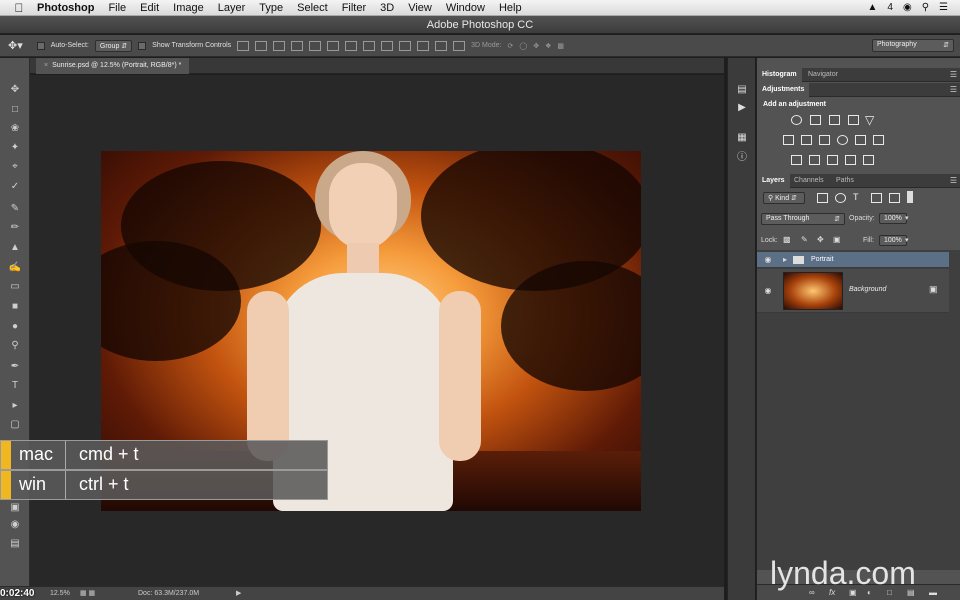 The width and height of the screenshot is (960, 600). Describe the element at coordinates (853, 120) in the screenshot. I see `exposure-icon` at that location.